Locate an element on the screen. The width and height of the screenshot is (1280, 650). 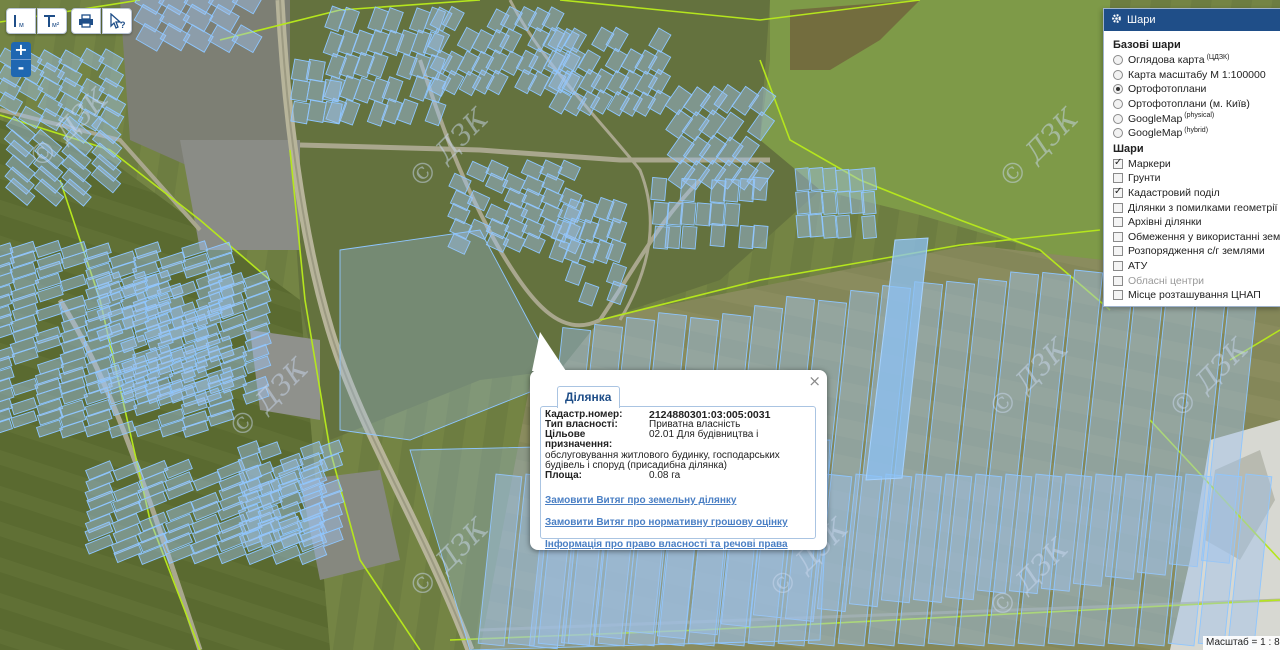
info-pointer-button: ? is located at coordinates (117, 21).